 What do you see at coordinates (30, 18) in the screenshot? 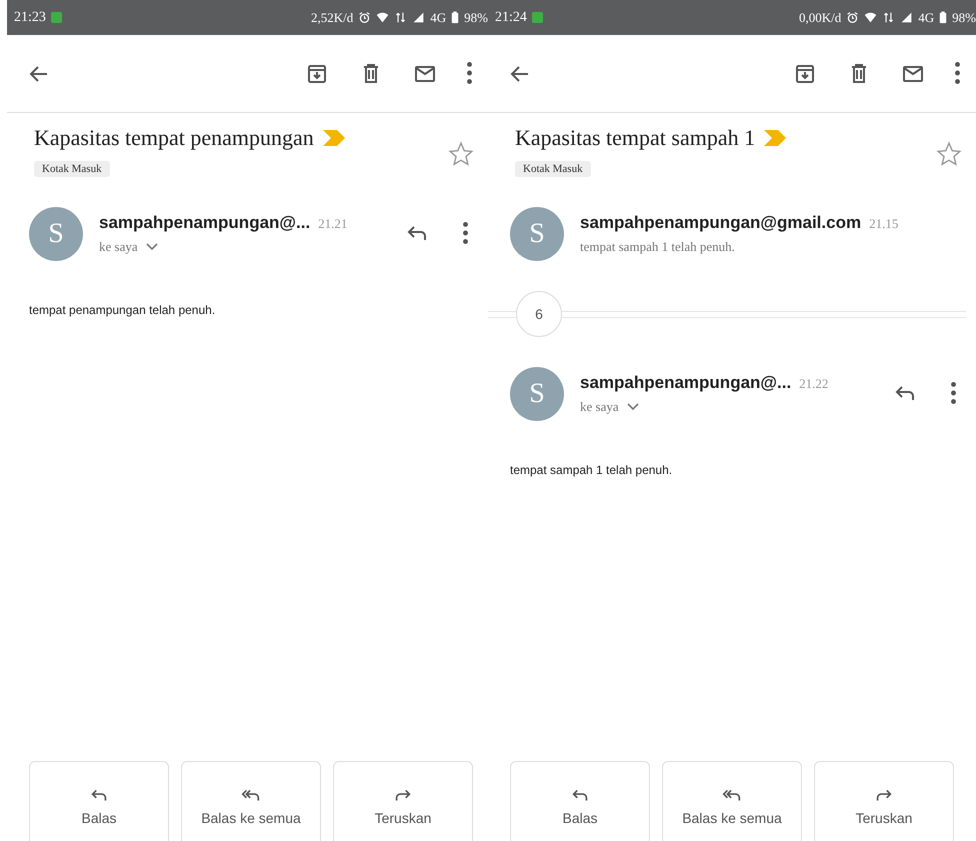
I see `clock-text: 21:23` at bounding box center [30, 18].